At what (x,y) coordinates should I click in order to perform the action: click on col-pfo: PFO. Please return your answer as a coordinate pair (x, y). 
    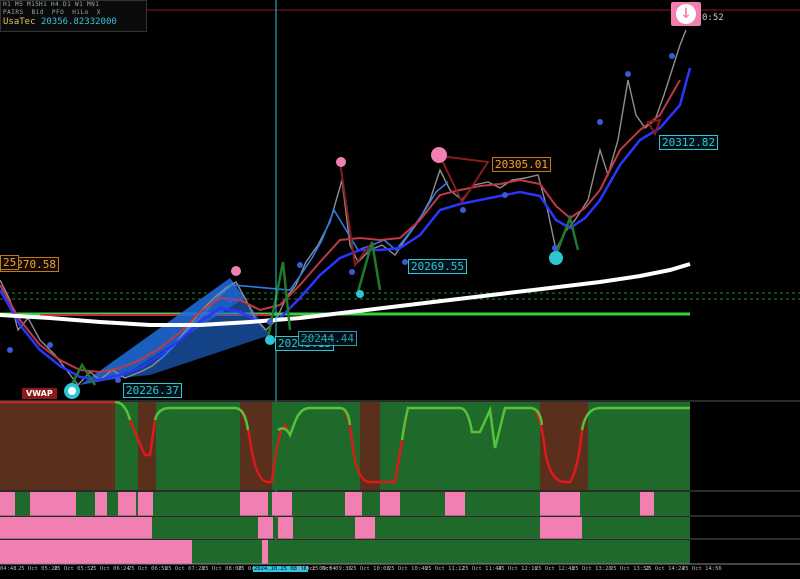
    Looking at the image, I should click on (58, 12).